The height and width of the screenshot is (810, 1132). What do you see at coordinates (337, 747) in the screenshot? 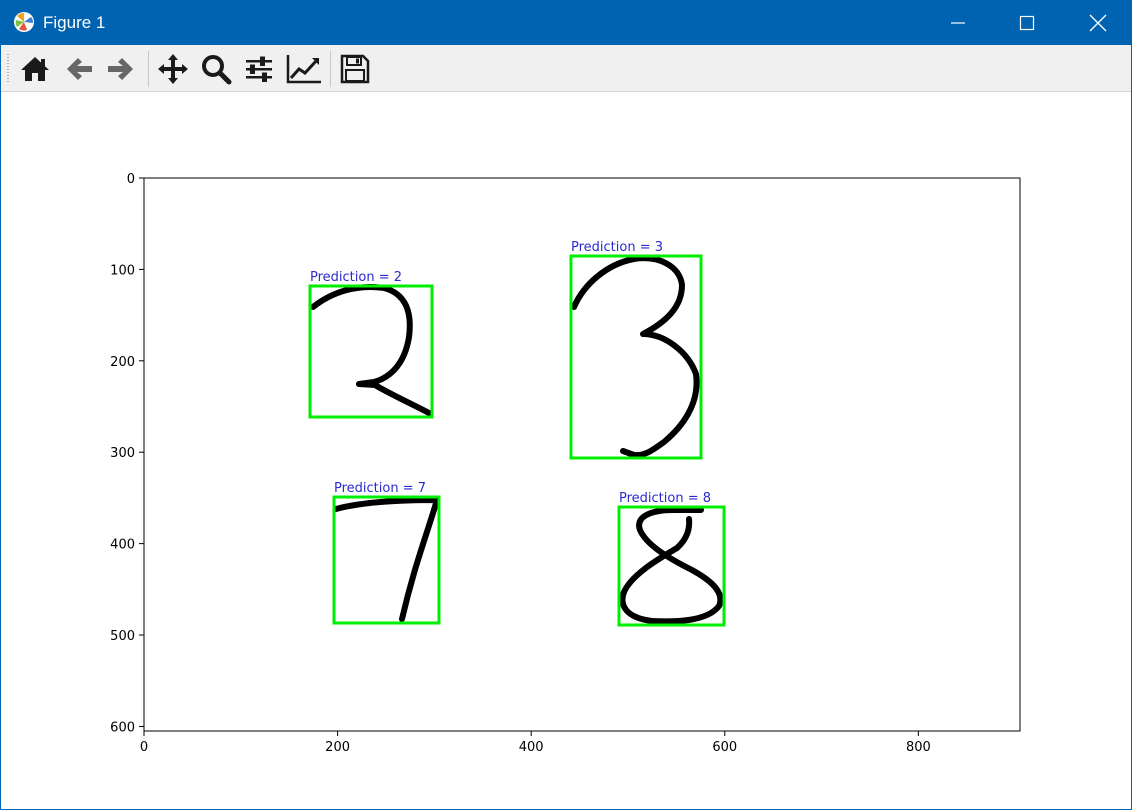
I see `x-tick-label: 200` at bounding box center [337, 747].